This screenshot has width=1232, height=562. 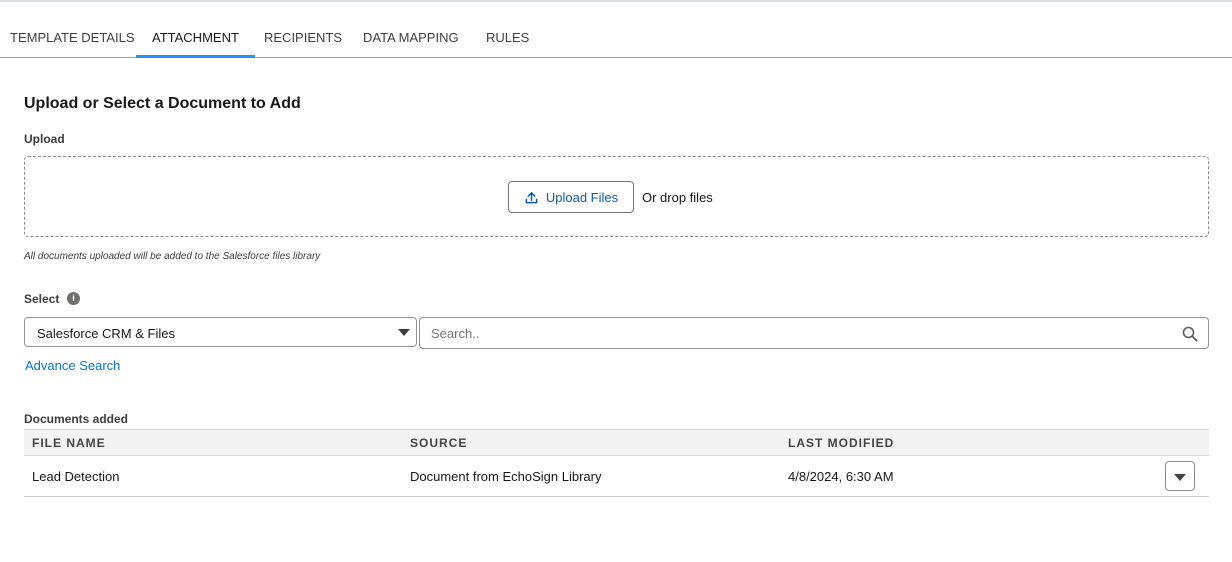 What do you see at coordinates (616, 442) in the screenshot?
I see `table-header: FILE NAME SOURCE LAST MODIFIED` at bounding box center [616, 442].